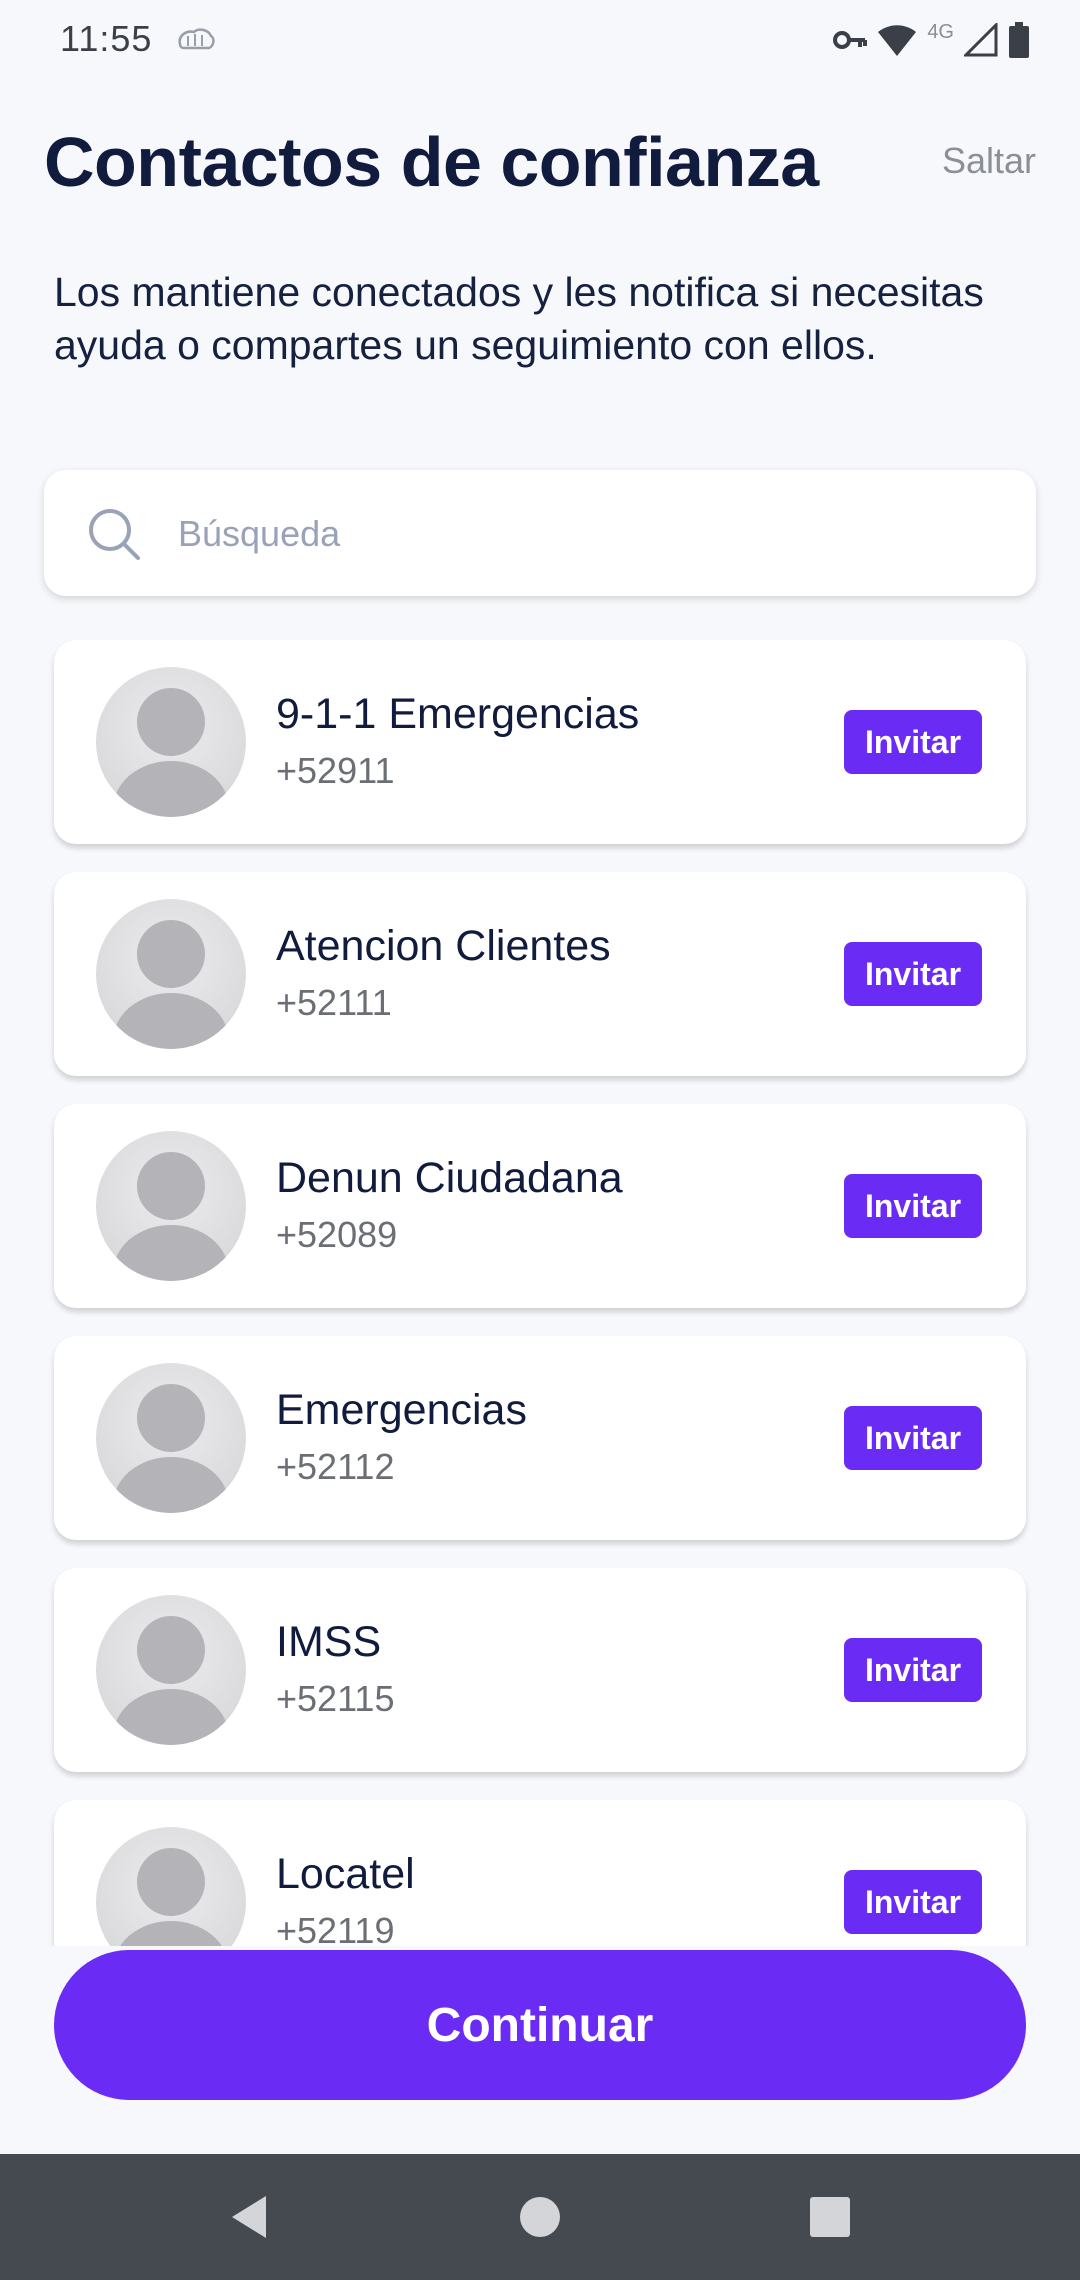 This screenshot has height=2280, width=1080. Describe the element at coordinates (981, 40) in the screenshot. I see `signal-icon` at that location.